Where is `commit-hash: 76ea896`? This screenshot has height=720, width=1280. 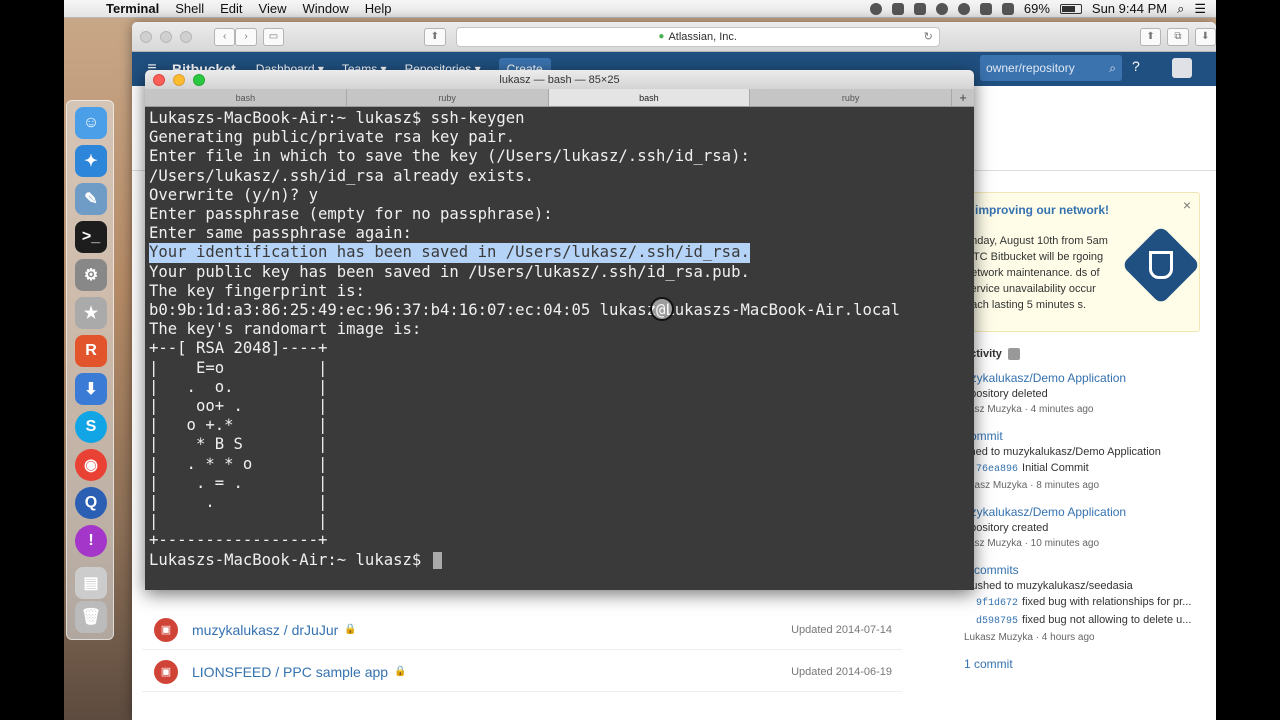
commit-hash: 76ea896 is located at coordinates (997, 469).